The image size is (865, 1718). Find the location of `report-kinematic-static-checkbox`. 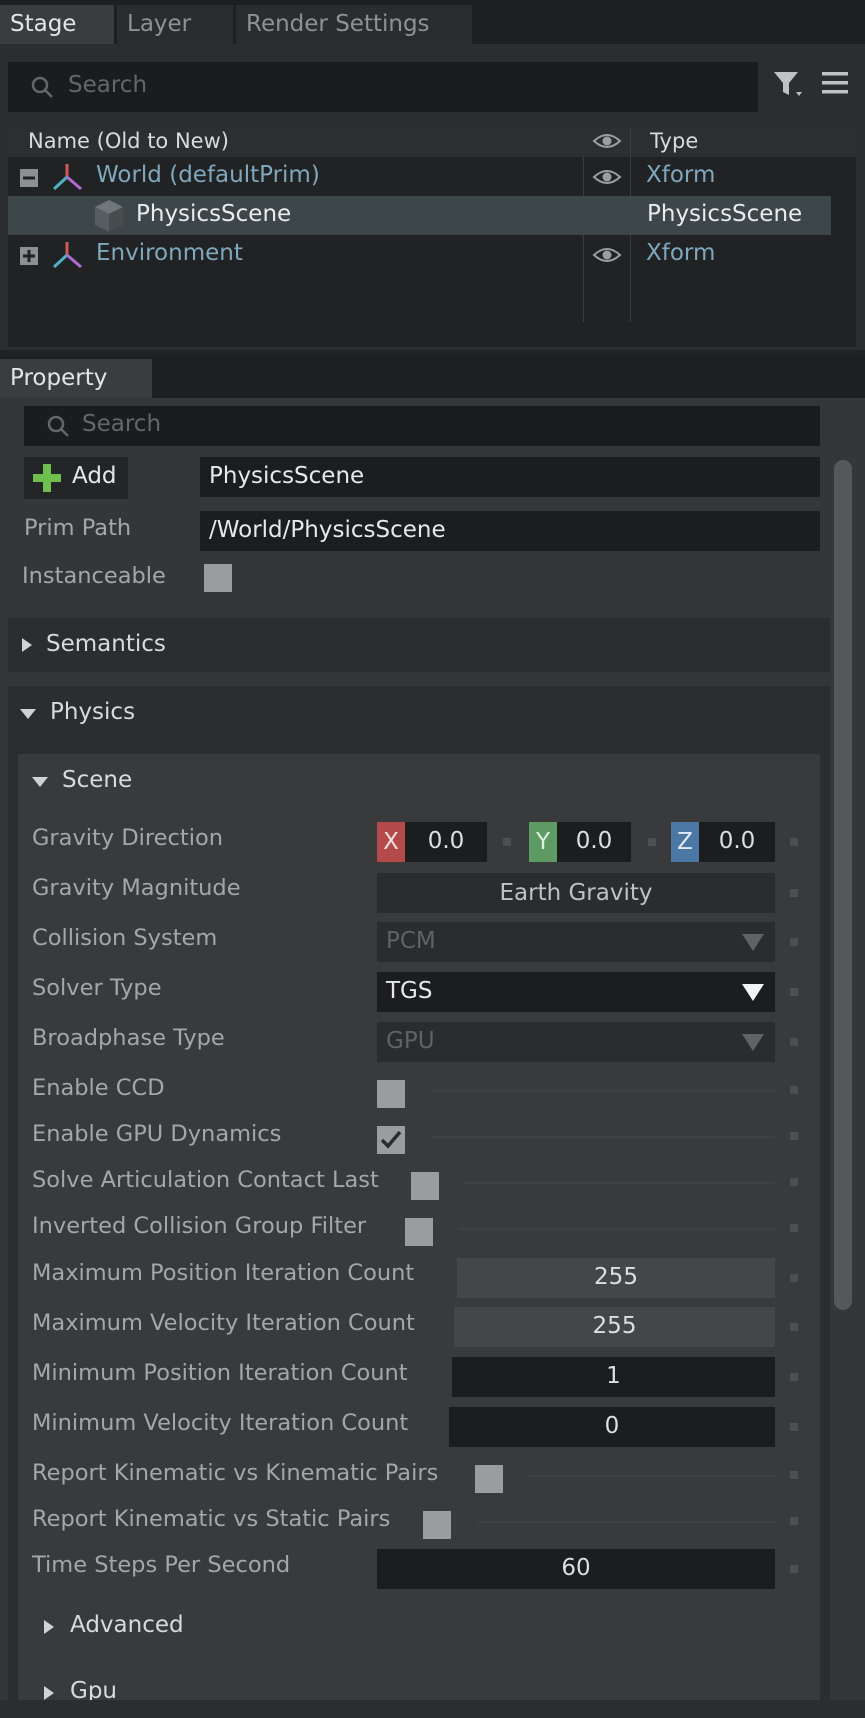

report-kinematic-static-checkbox is located at coordinates (437, 1525).